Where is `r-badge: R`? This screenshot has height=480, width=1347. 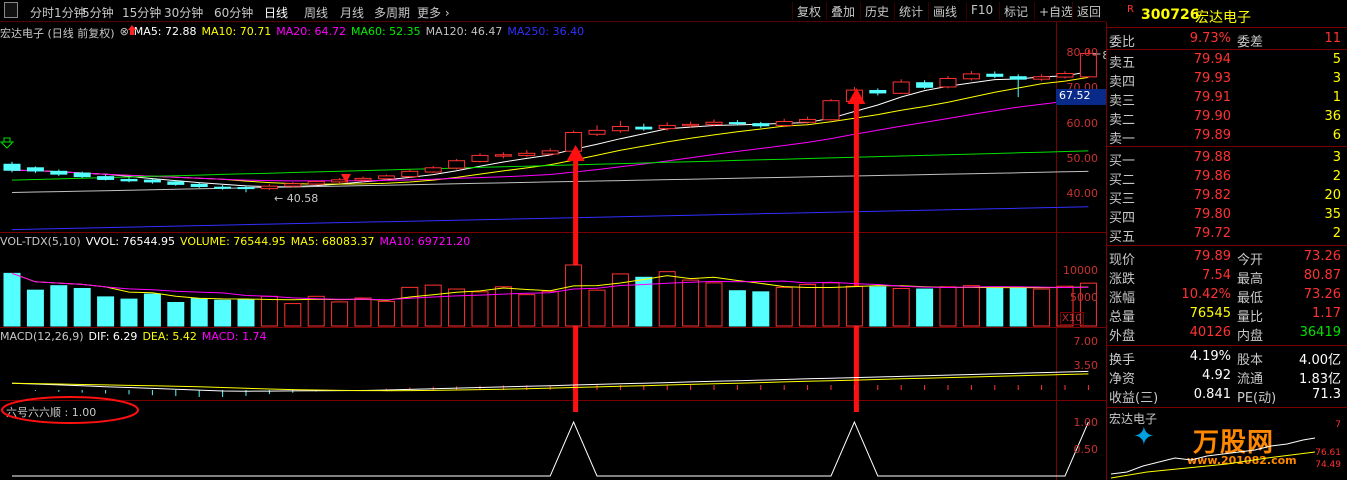
r-badge: R is located at coordinates (1130, 9).